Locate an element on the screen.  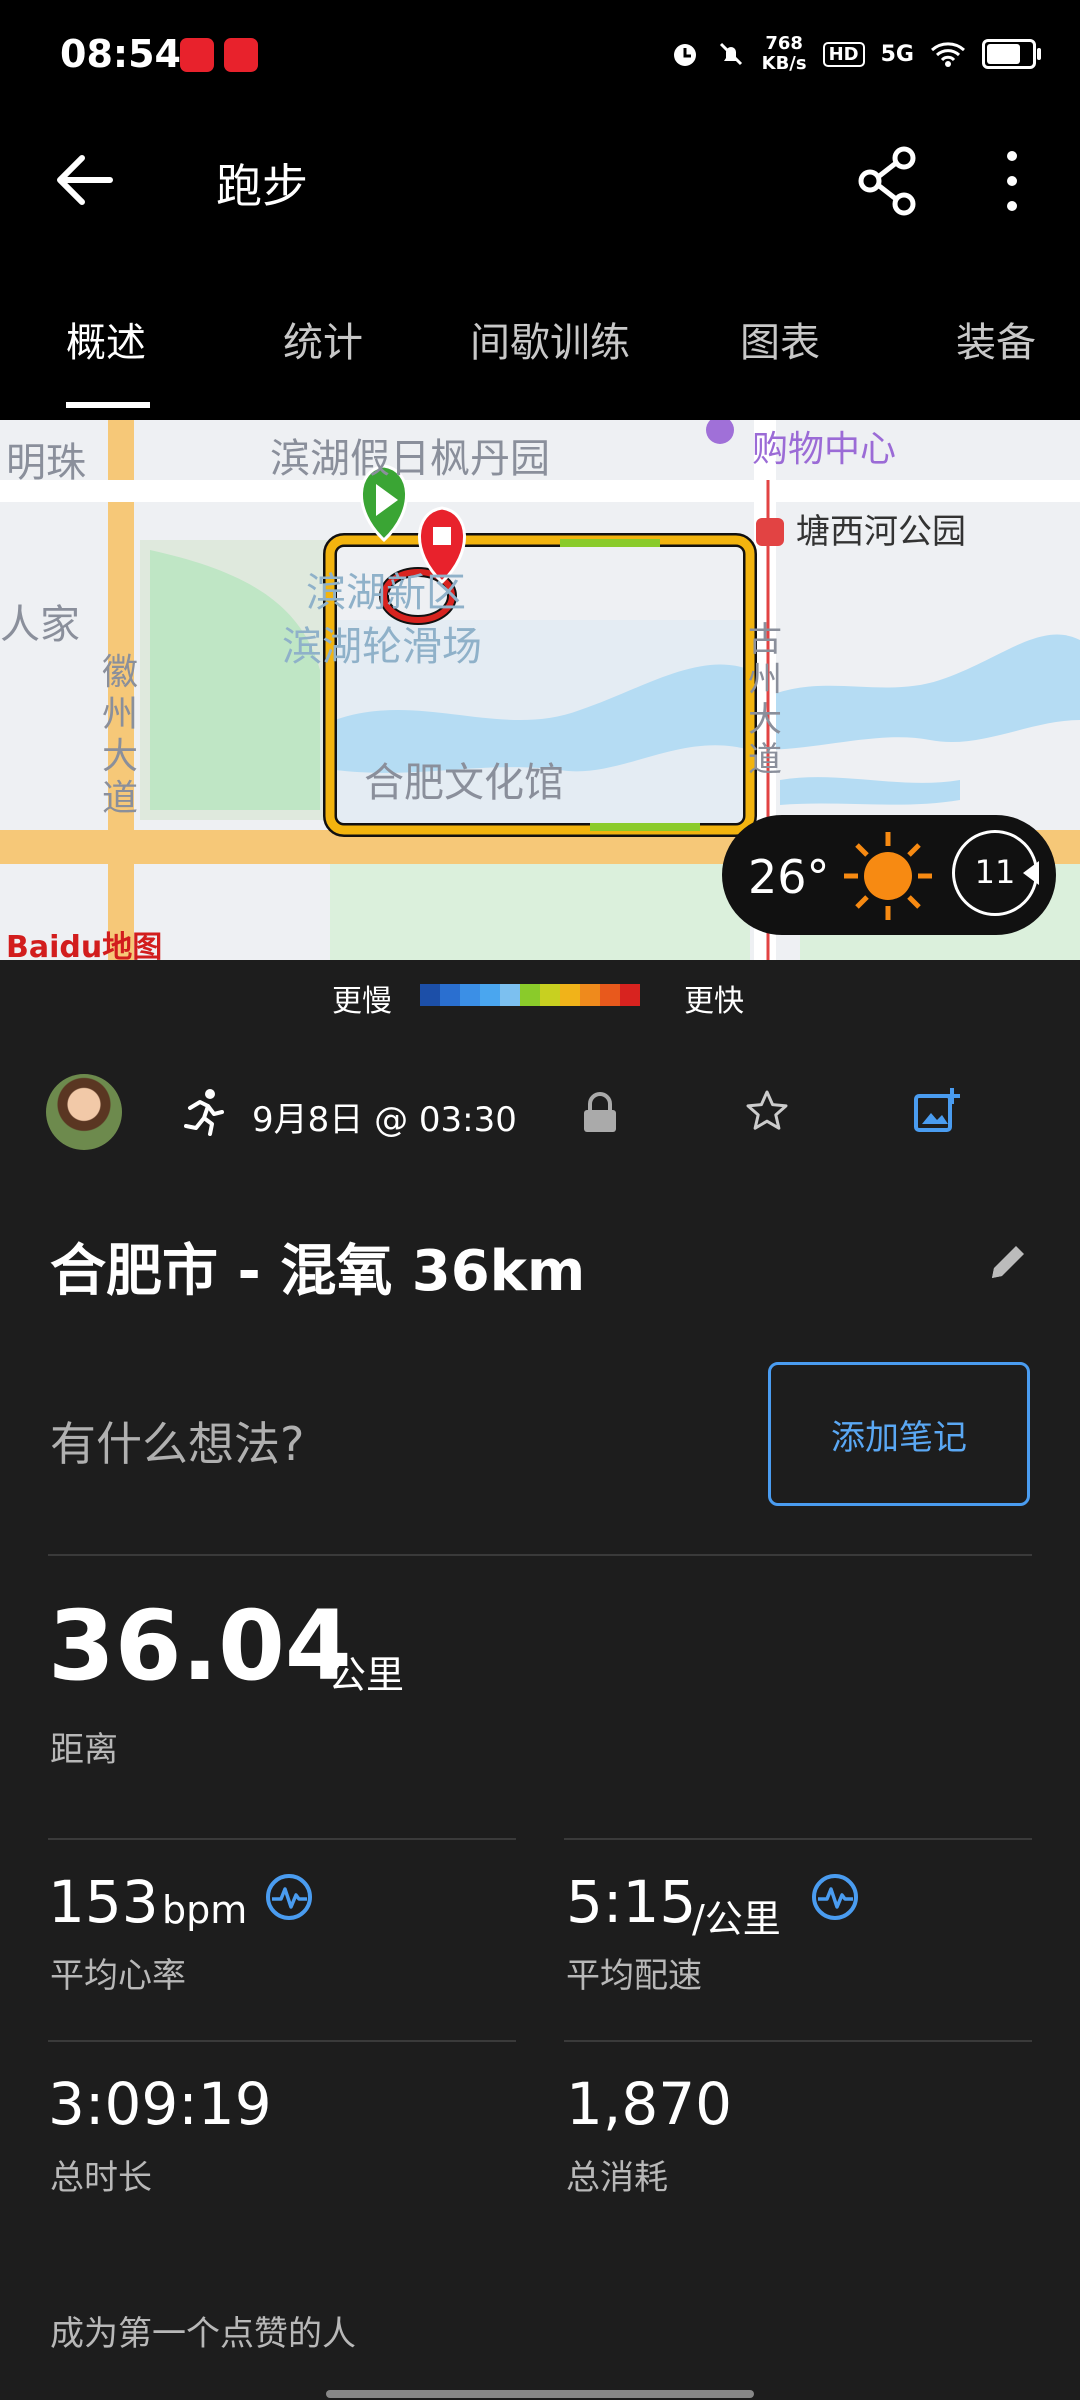
legend-fast-label: 更快 is located at coordinates (714, 1001).